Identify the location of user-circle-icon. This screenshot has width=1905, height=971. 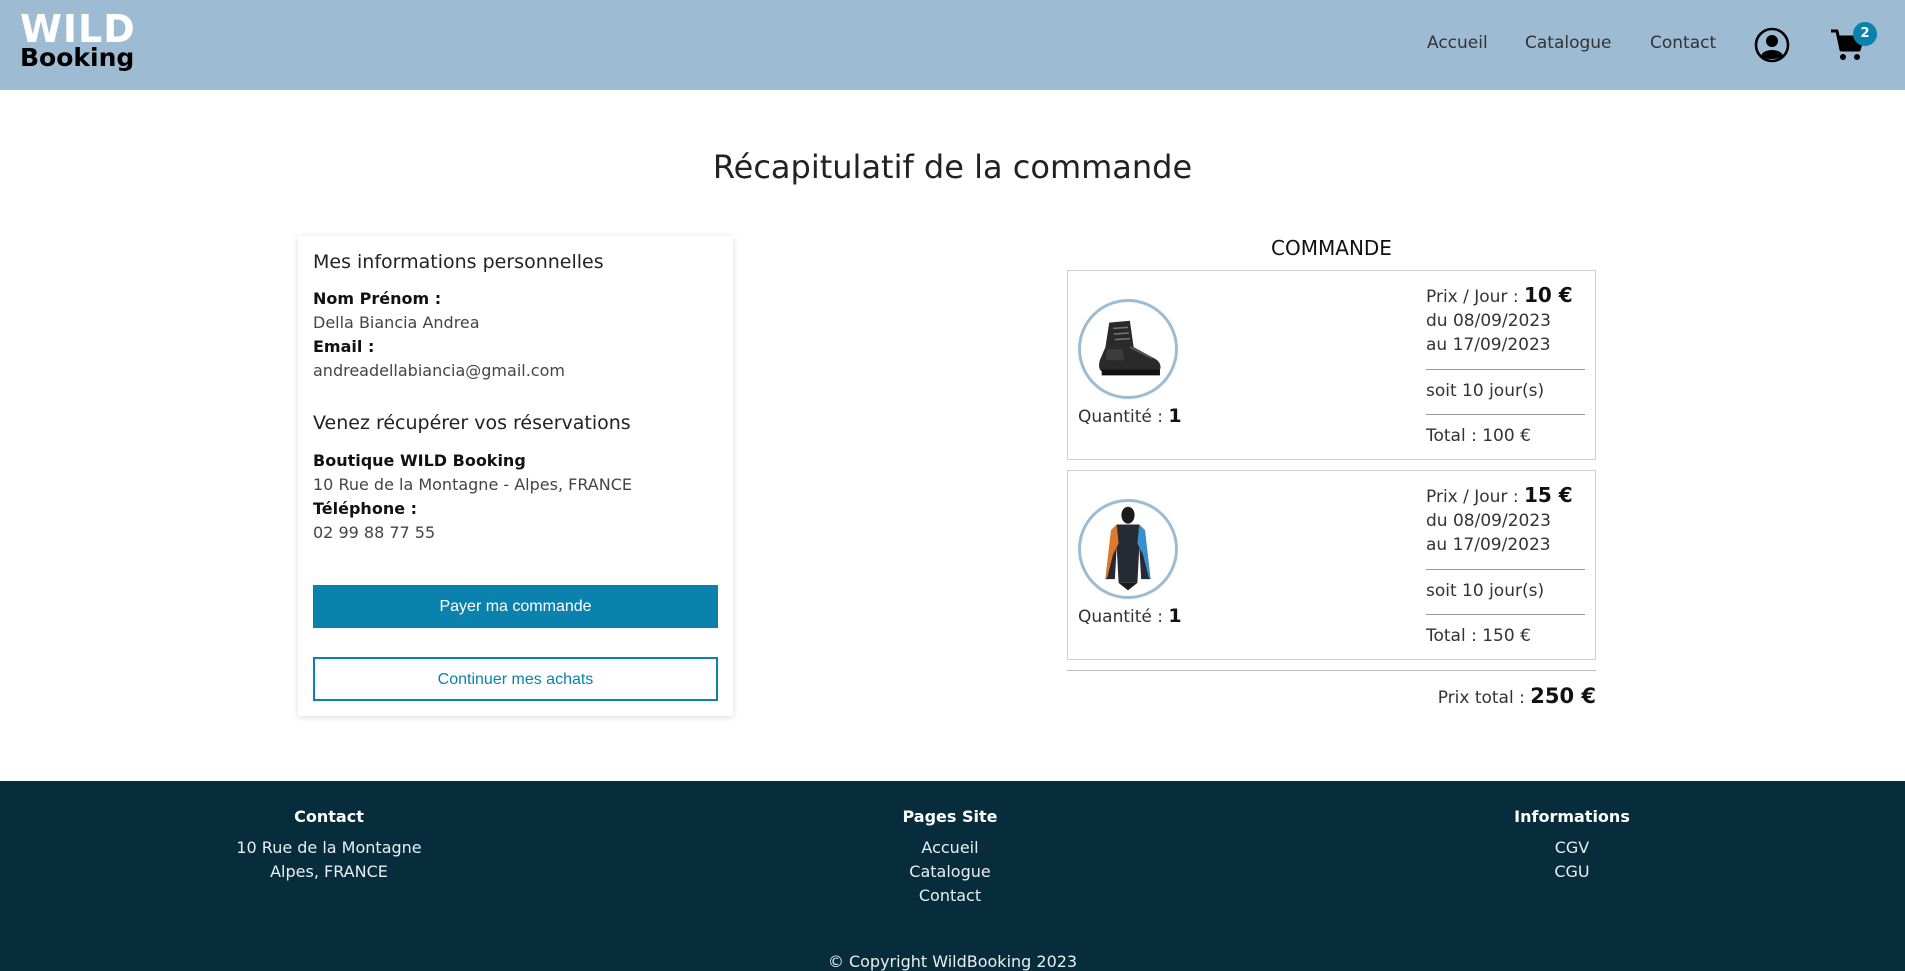
(1772, 45).